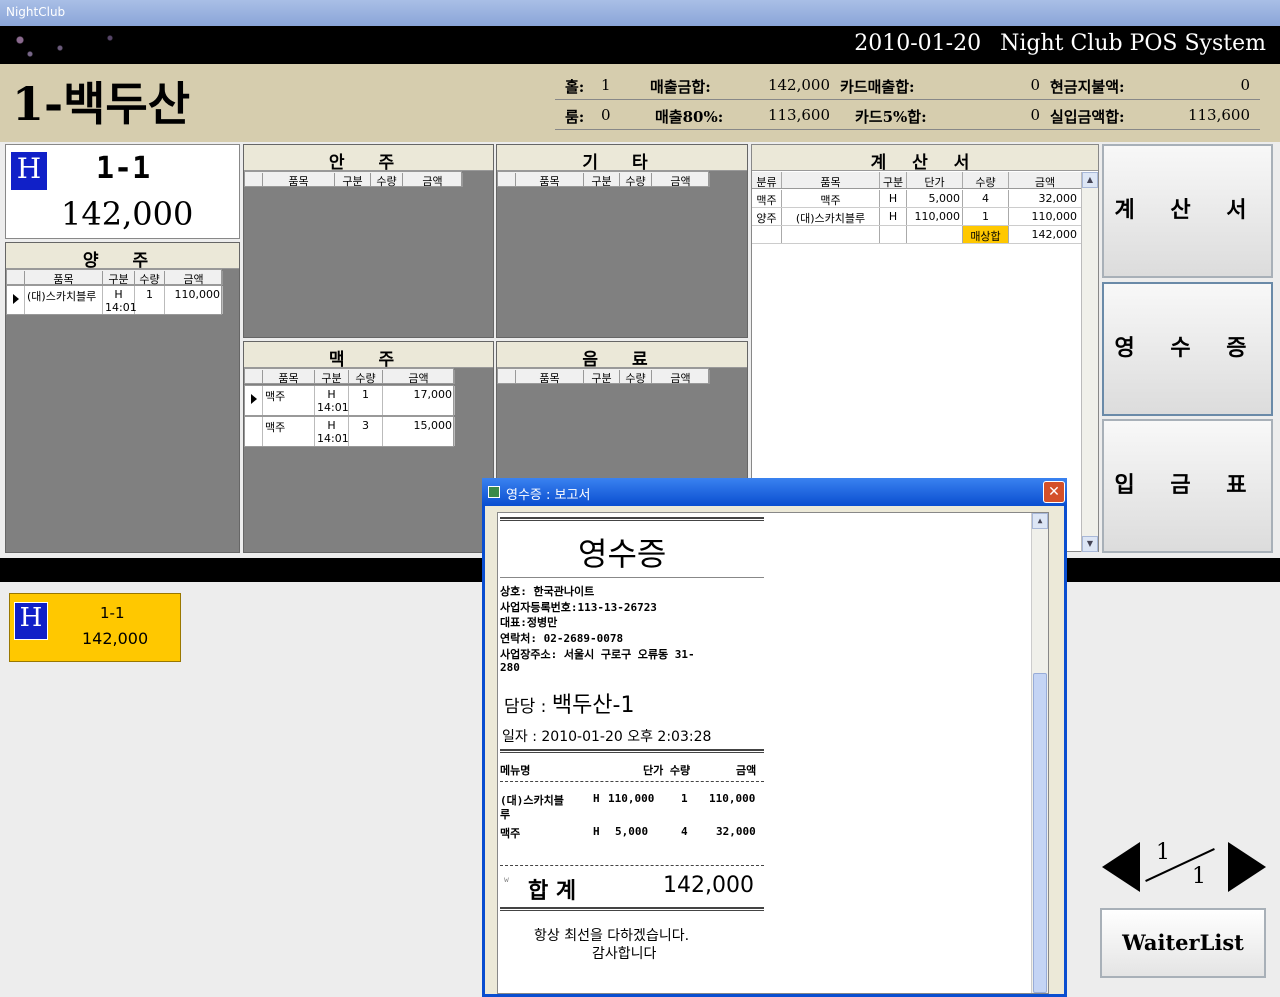  What do you see at coordinates (624, 954) in the screenshot?
I see `receipt-thanks-2: 감사합니다` at bounding box center [624, 954].